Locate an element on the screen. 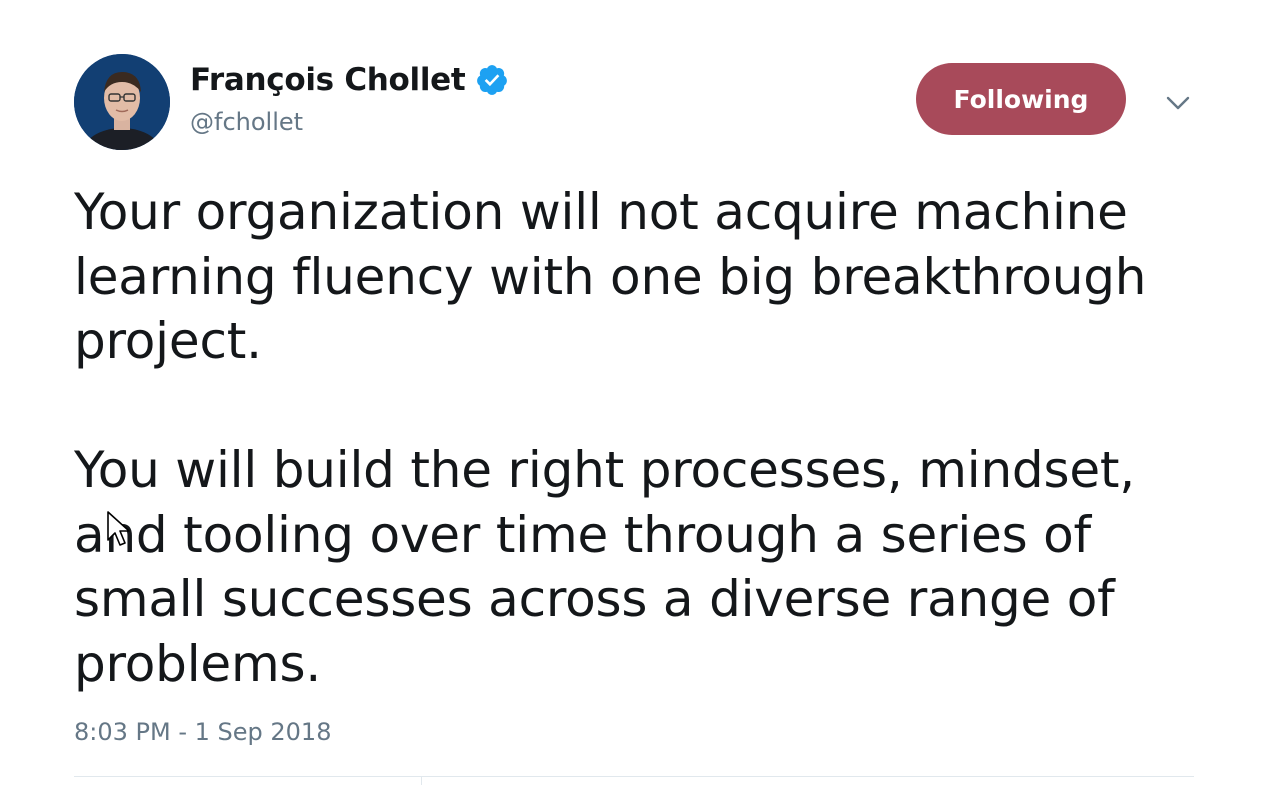 Image resolution: width=1263 pixels, height=785 pixels. tweet-timestamp: 8:03 PM - 1 Sep 2018 is located at coordinates (202, 732).